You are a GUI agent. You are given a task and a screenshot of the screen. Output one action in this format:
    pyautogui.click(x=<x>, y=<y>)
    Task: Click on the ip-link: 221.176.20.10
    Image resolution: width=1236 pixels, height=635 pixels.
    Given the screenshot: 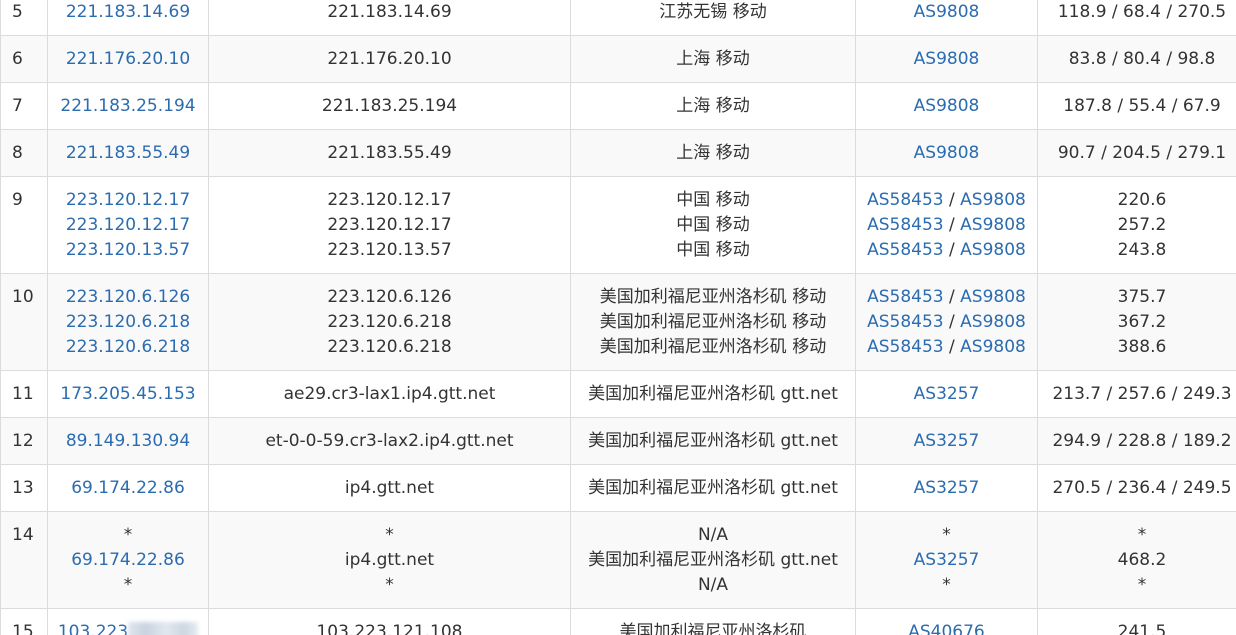 What is the action you would take?
    pyautogui.click(x=128, y=59)
    